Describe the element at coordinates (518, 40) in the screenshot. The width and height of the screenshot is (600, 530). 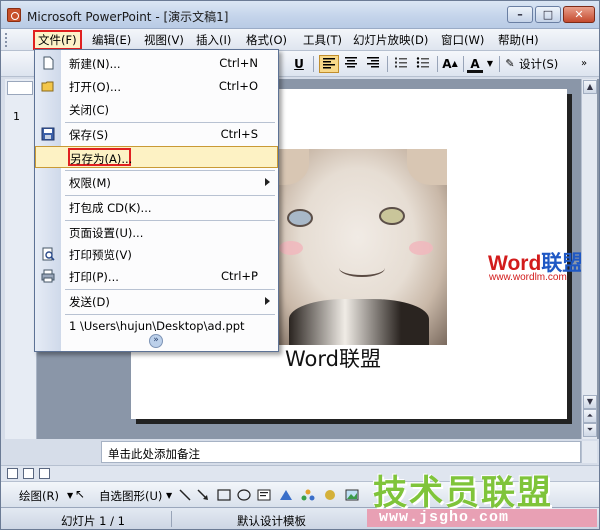
I see `menu-help: 帮助(H)` at that location.